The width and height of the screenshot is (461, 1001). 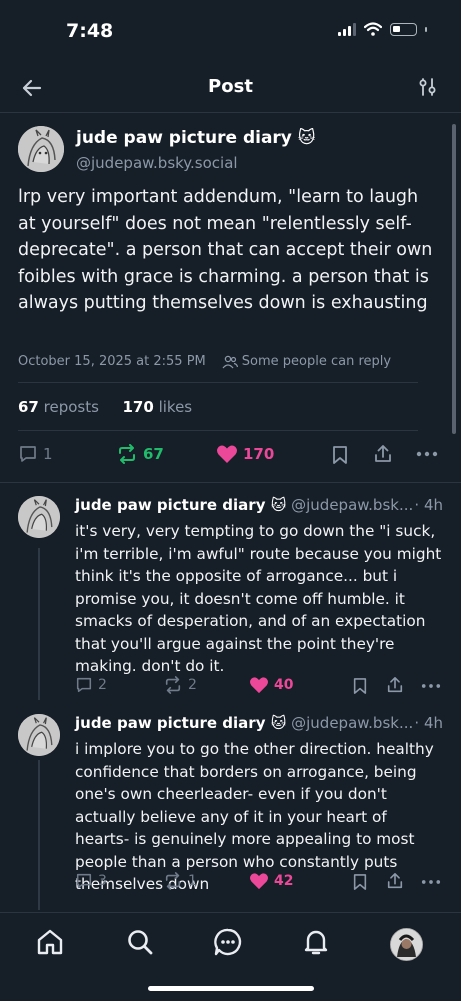 I want to click on reply-count: 2, so click(x=102, y=685).